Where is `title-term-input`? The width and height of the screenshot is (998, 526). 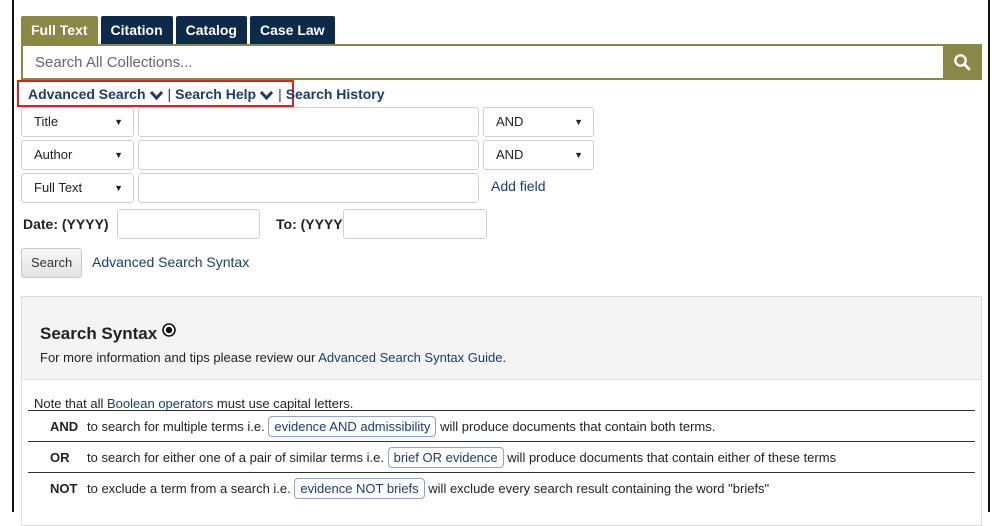 title-term-input is located at coordinates (308, 122).